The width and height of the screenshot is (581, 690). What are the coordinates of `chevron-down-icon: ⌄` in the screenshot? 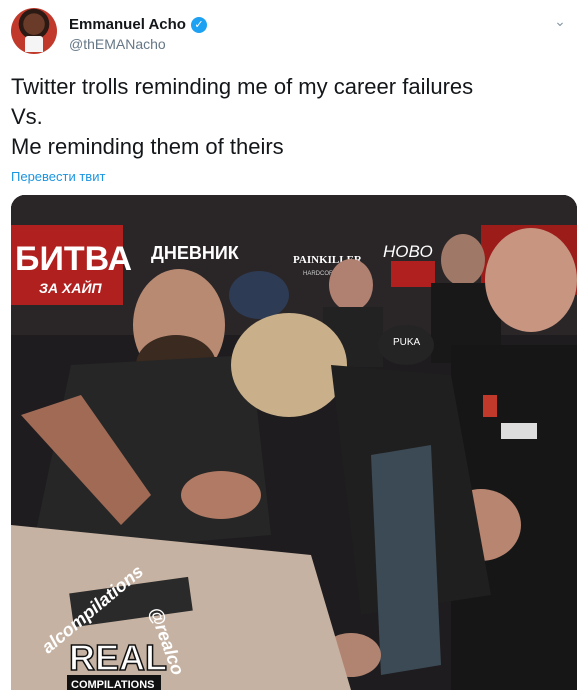 It's located at (560, 21).